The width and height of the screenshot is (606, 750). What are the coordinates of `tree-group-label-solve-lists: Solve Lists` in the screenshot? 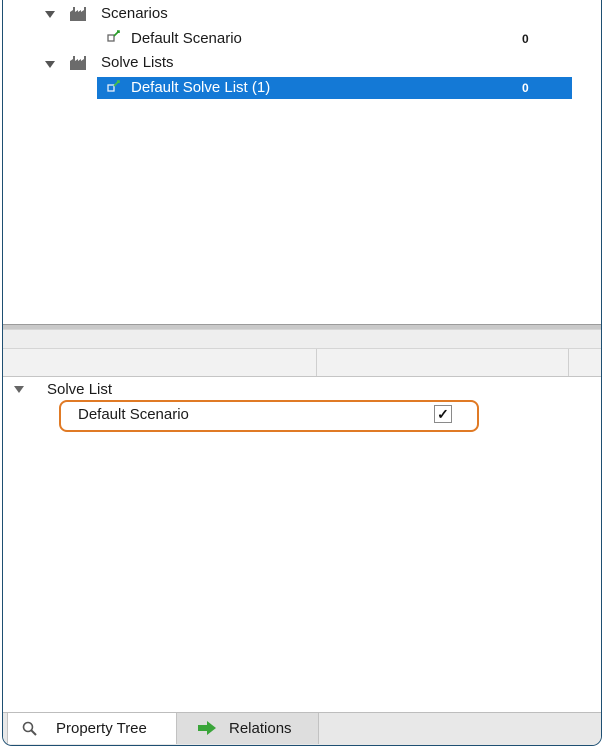 It's located at (137, 62).